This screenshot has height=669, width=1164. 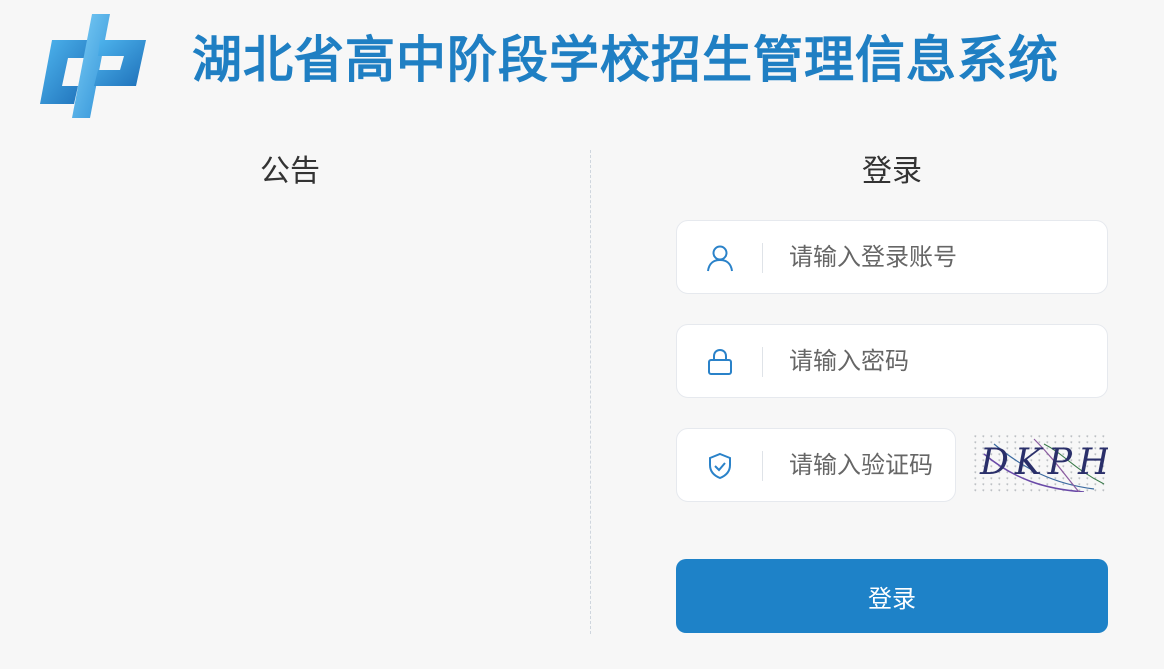 What do you see at coordinates (625, 60) in the screenshot?
I see `app-title: 湖北省高中阶段学校招生管理信息系统` at bounding box center [625, 60].